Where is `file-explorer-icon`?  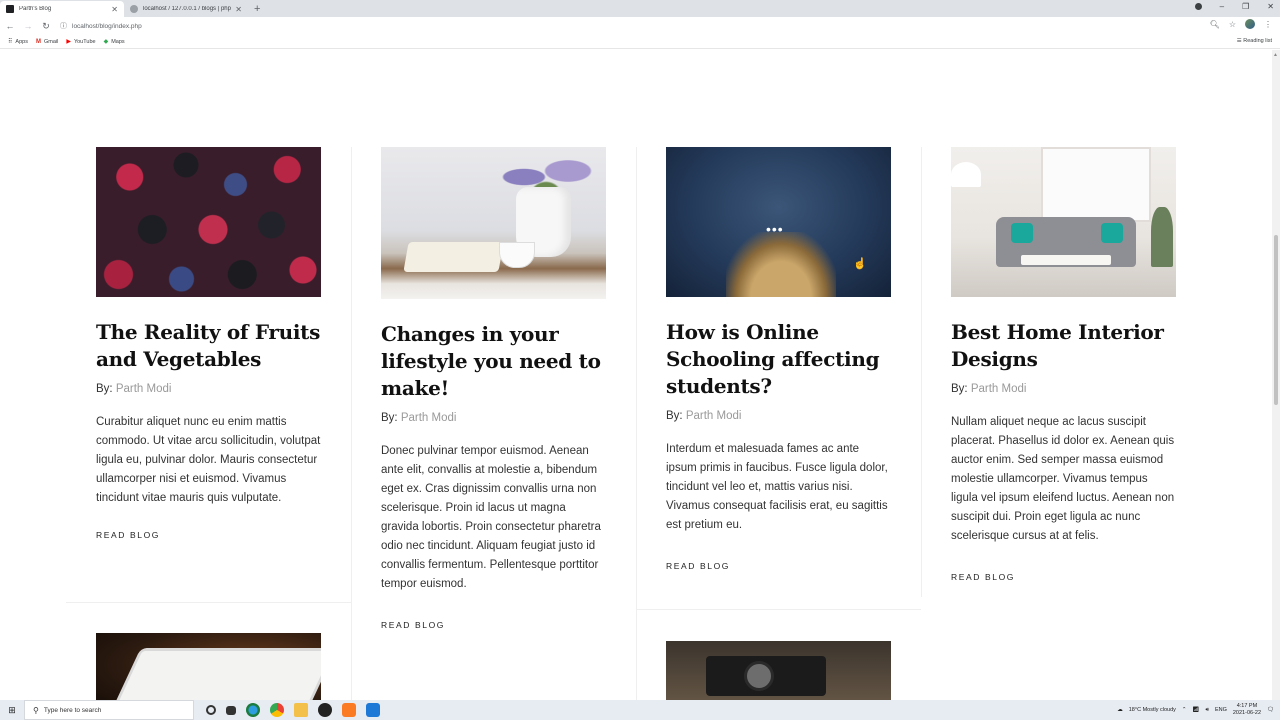 file-explorer-icon is located at coordinates (301, 710).